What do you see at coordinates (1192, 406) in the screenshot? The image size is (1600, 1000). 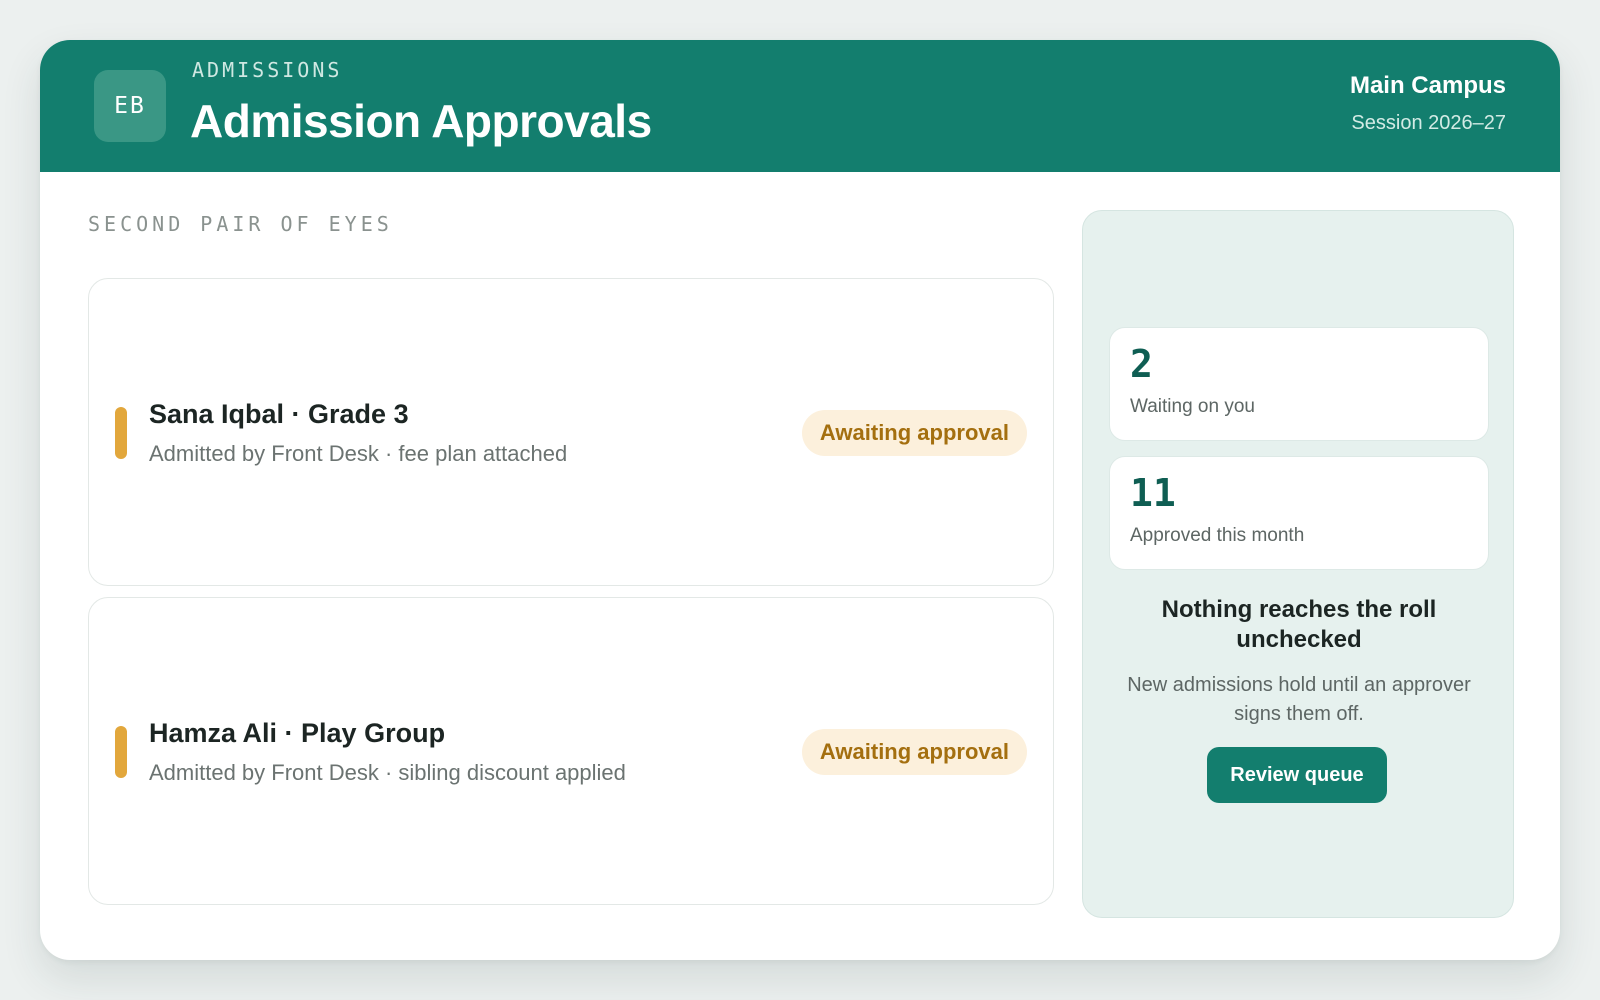 I see `stat-label: Waiting on you` at bounding box center [1192, 406].